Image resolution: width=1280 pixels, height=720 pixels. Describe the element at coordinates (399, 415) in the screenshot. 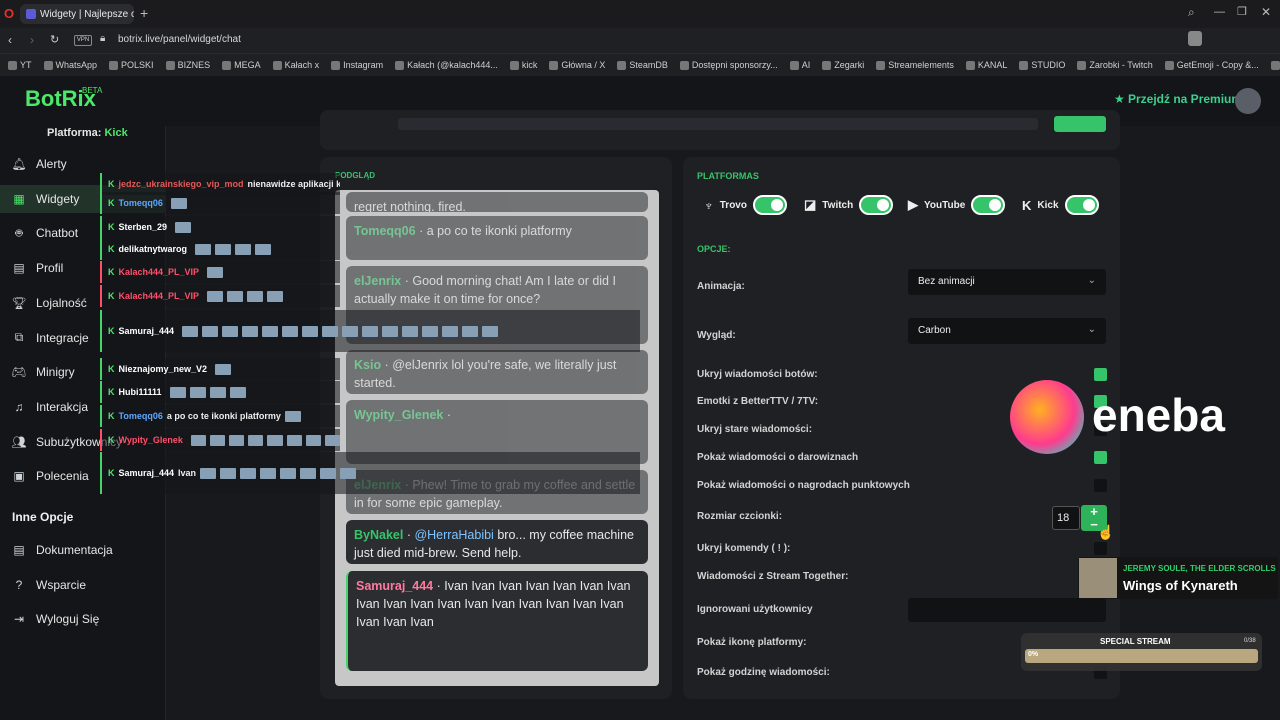

I see `preview-username: Wypity_Glenek` at that location.